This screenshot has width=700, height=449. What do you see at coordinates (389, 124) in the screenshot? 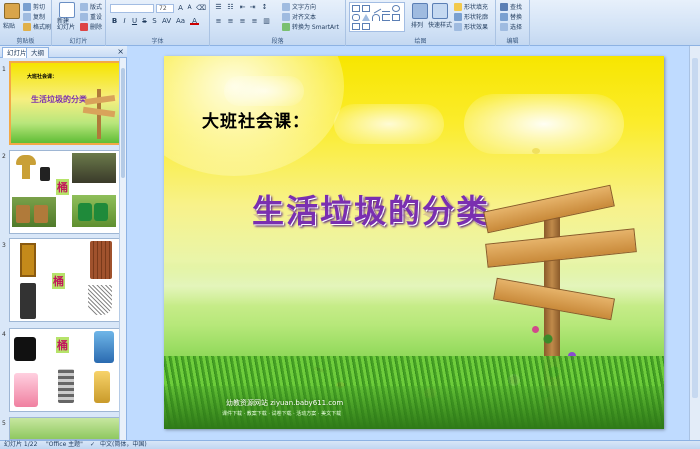
I see `cloud-image` at bounding box center [389, 124].